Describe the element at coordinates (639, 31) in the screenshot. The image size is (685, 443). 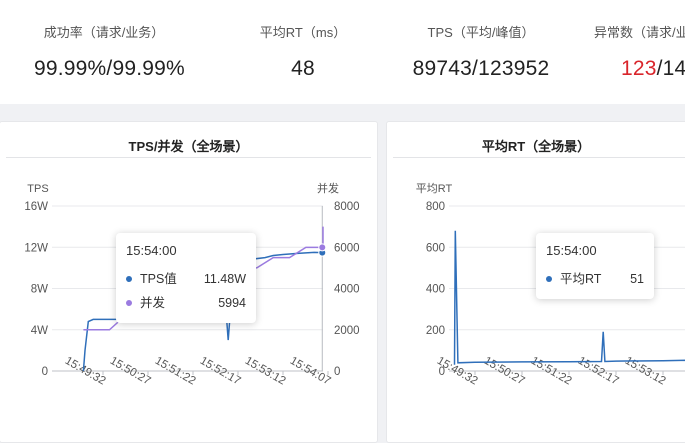
I see `stat-label: 异常数（请求/业务）` at that location.